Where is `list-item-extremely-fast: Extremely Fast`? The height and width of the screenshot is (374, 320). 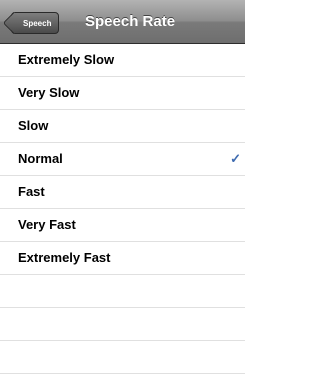 list-item-extremely-fast: Extremely Fast is located at coordinates (122, 258).